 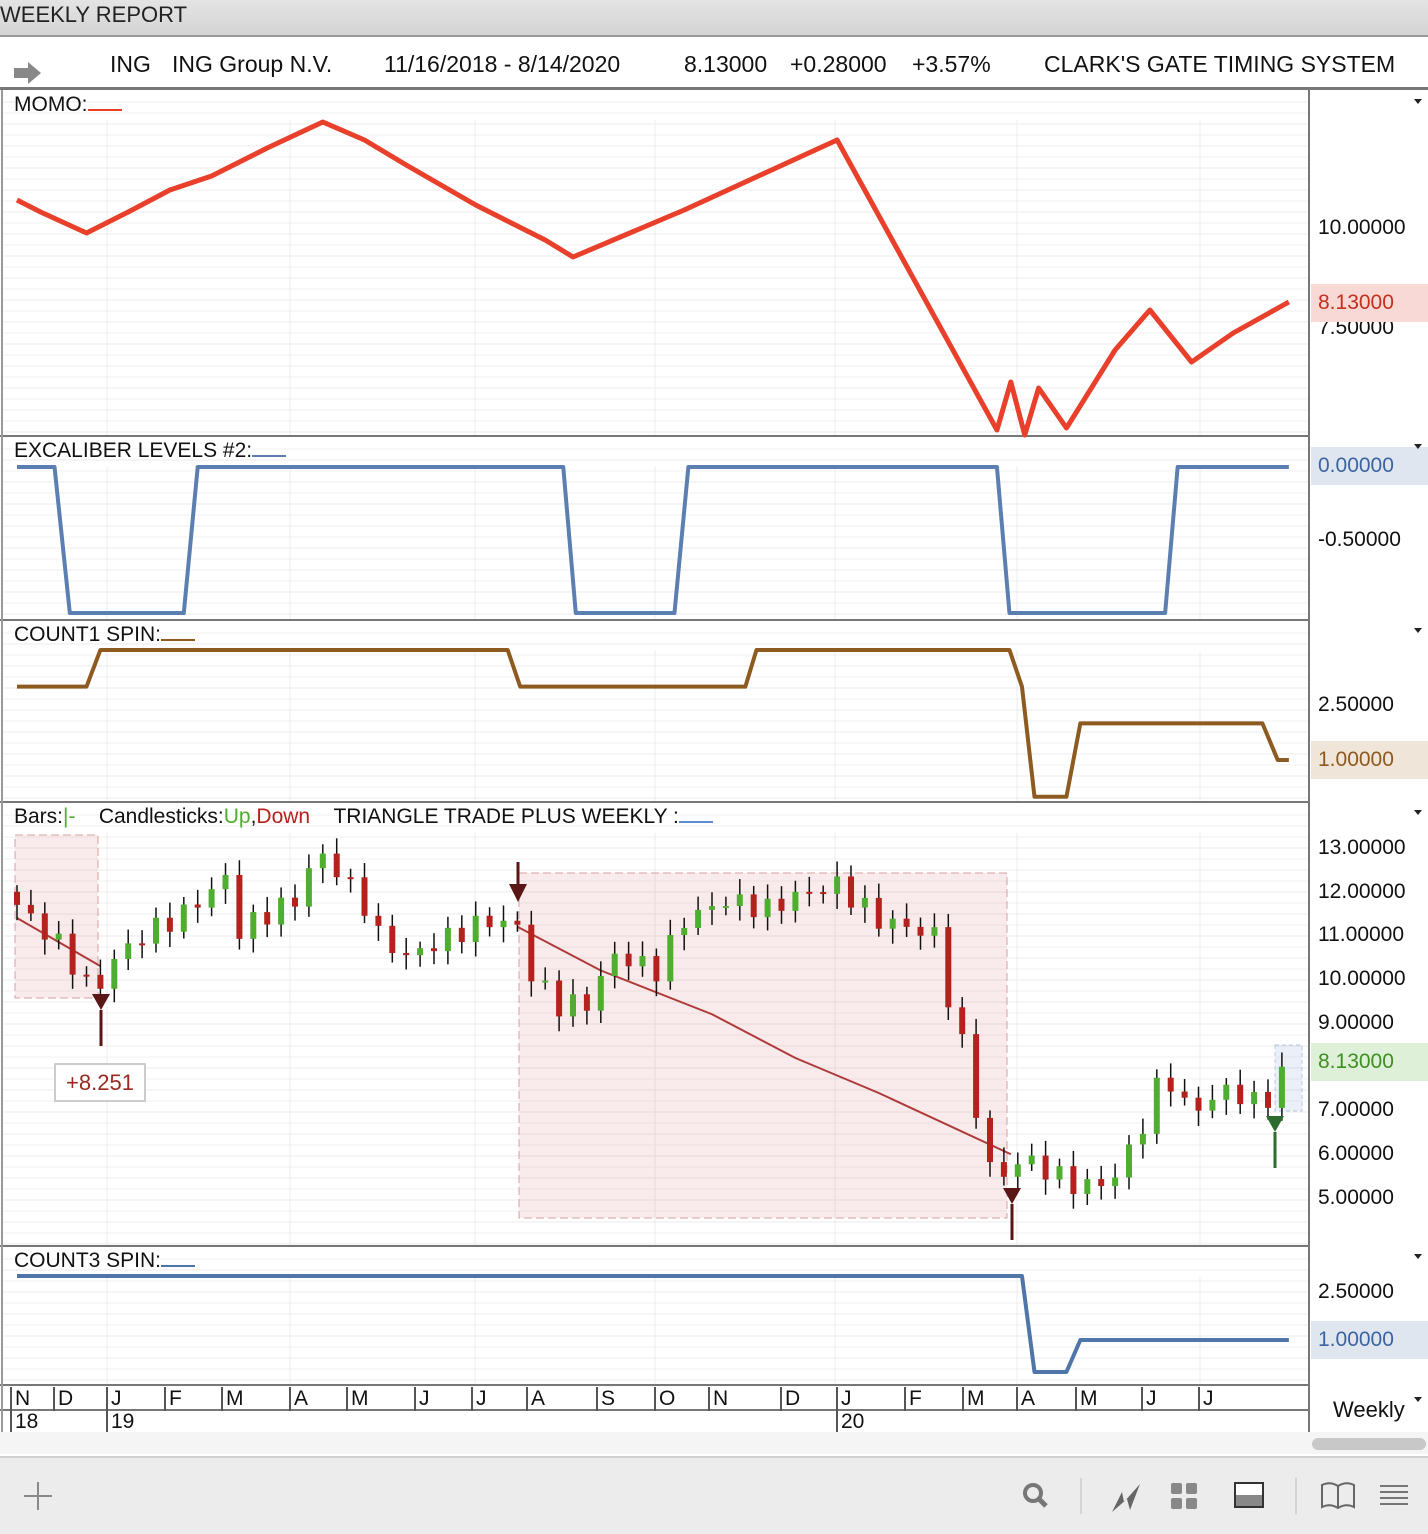 What do you see at coordinates (1369, 1410) in the screenshot?
I see `interval-select: Weekly` at bounding box center [1369, 1410].